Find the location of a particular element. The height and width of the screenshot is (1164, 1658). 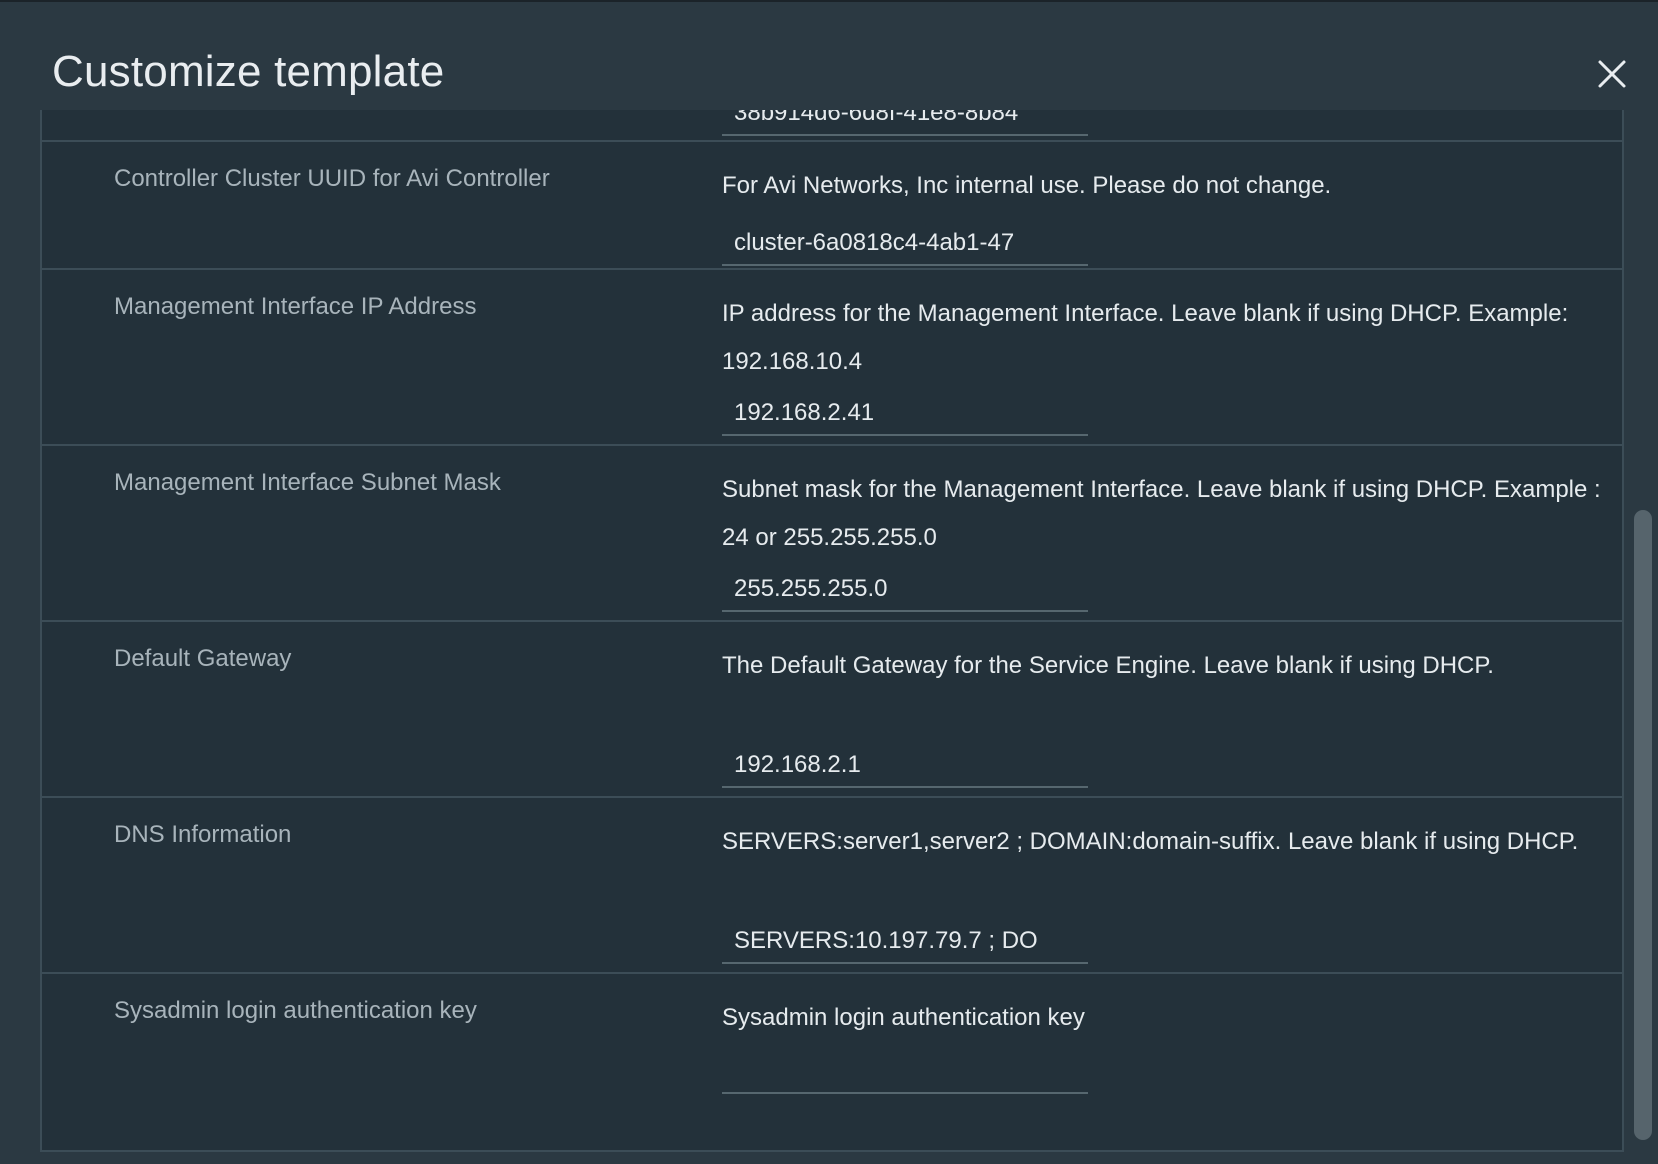

scrollbar-thumb is located at coordinates (1643, 825).